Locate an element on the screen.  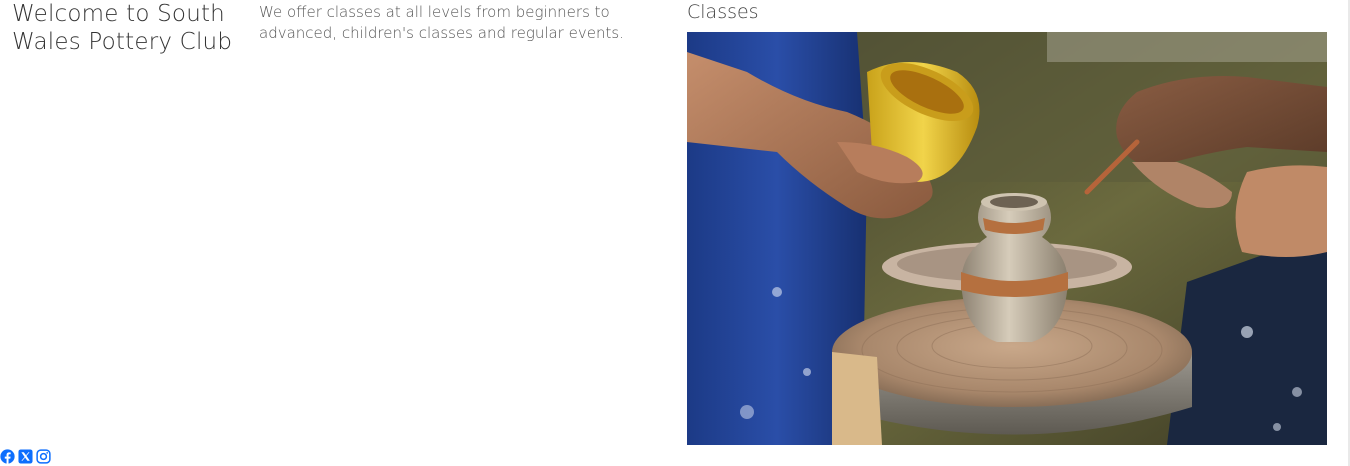
instagram-link is located at coordinates (43, 456).